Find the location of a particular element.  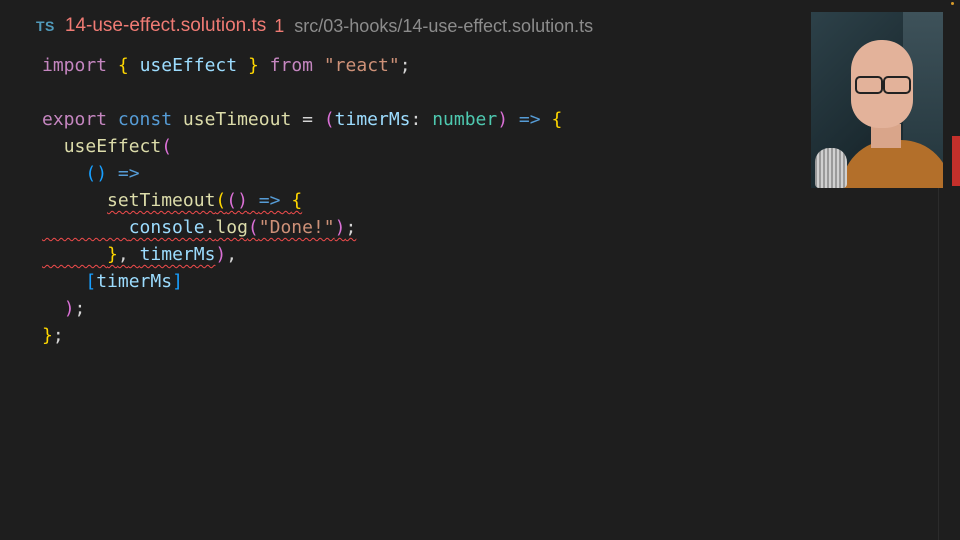

code-line-9: [timerMs] is located at coordinates (134, 281).